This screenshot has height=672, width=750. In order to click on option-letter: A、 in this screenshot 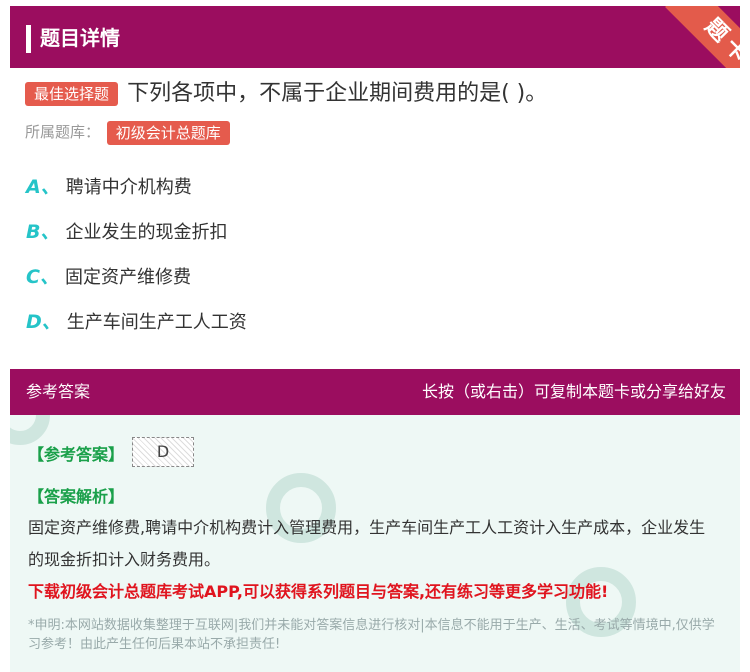, I will do `click(43, 187)`.